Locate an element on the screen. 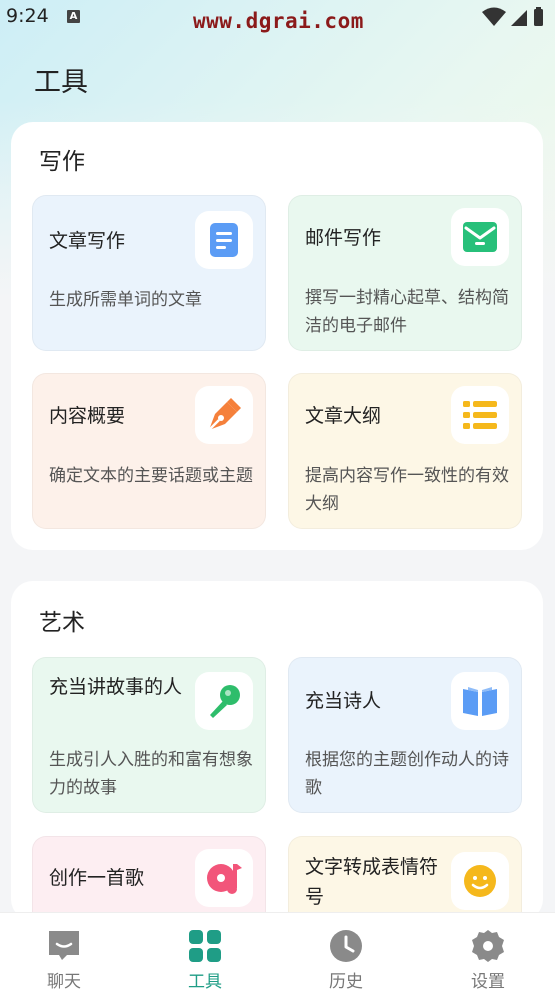 This screenshot has height=997, width=555. status-icons is located at coordinates (514, 19).